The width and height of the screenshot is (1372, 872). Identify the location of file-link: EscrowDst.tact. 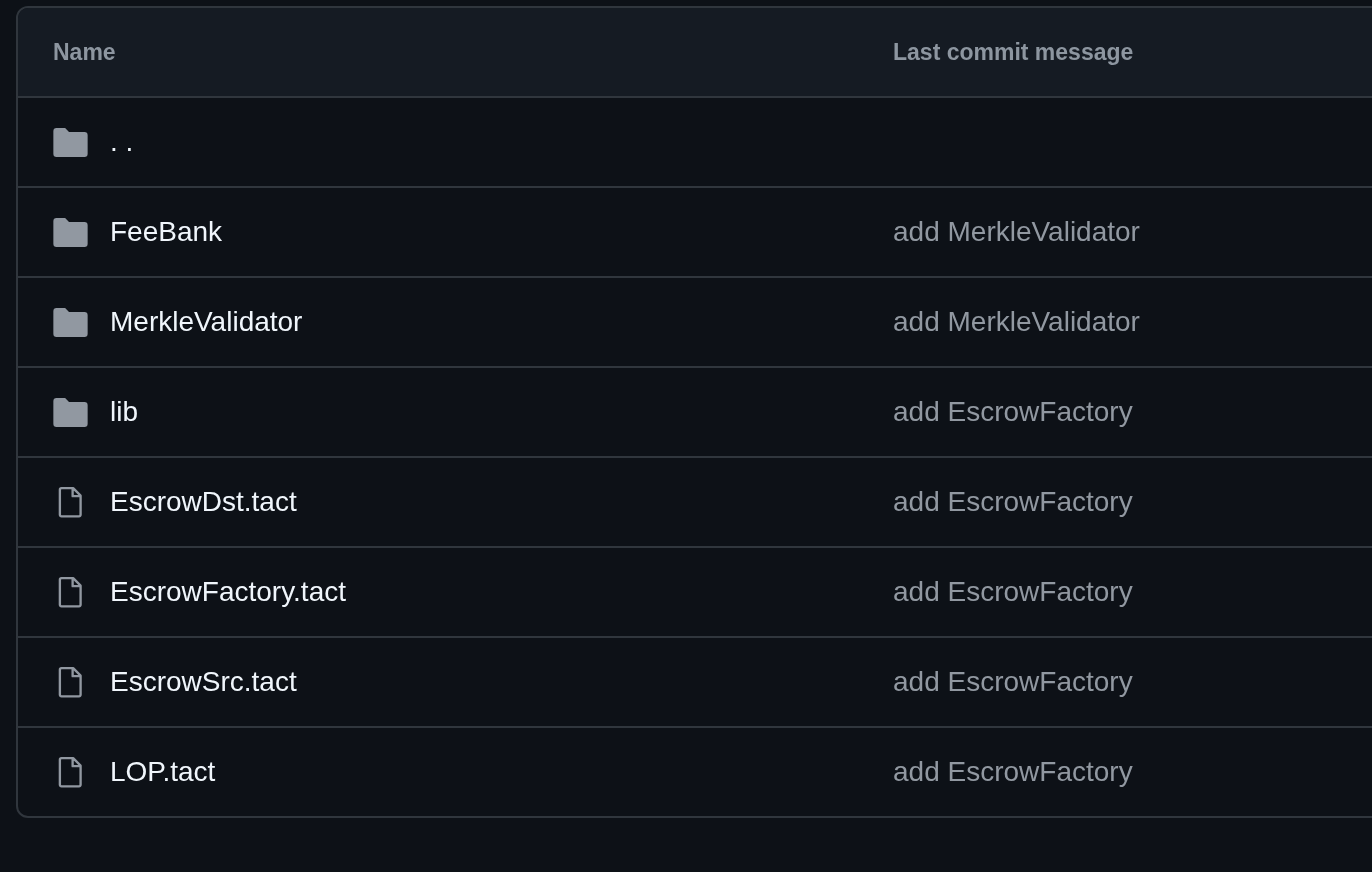
(203, 502).